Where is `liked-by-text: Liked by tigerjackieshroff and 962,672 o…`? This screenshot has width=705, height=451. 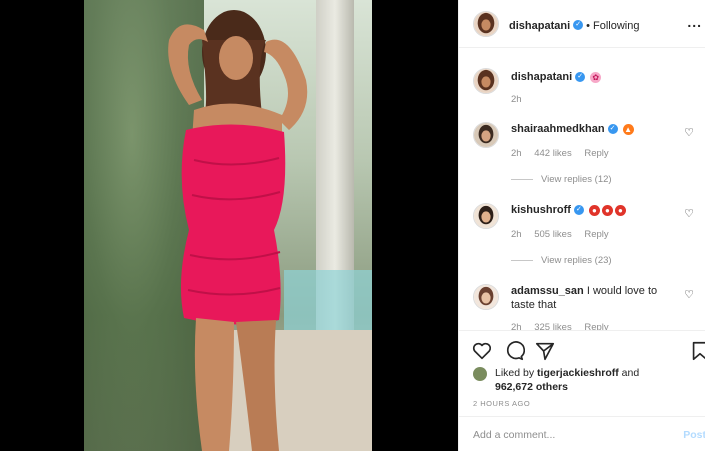
liked-by-text: Liked by tigerjackieshroff and 962,672 o… is located at coordinates (567, 380).